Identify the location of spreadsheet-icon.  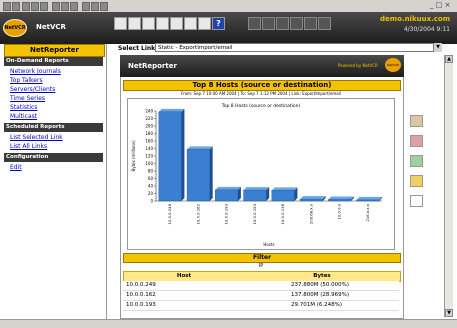
(416, 161).